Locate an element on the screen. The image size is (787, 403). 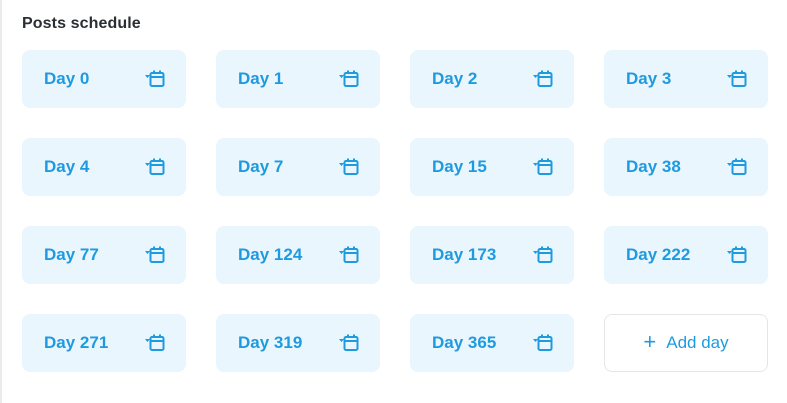
day-card: Day 319 is located at coordinates (298, 343).